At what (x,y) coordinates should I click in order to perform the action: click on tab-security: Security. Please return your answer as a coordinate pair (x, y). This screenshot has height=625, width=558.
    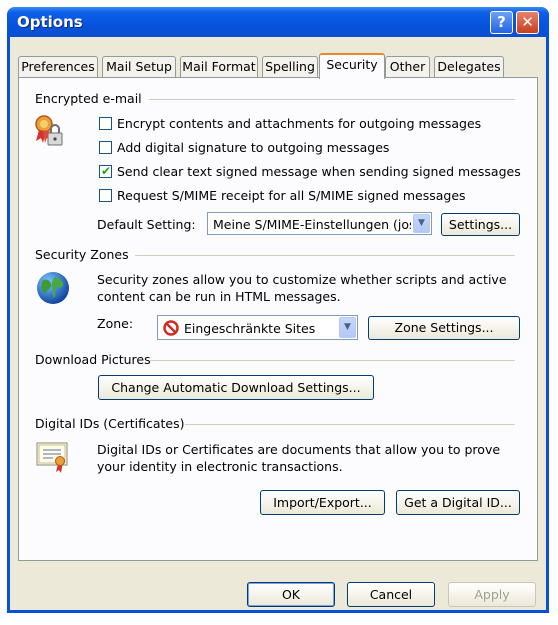
    Looking at the image, I should click on (352, 66).